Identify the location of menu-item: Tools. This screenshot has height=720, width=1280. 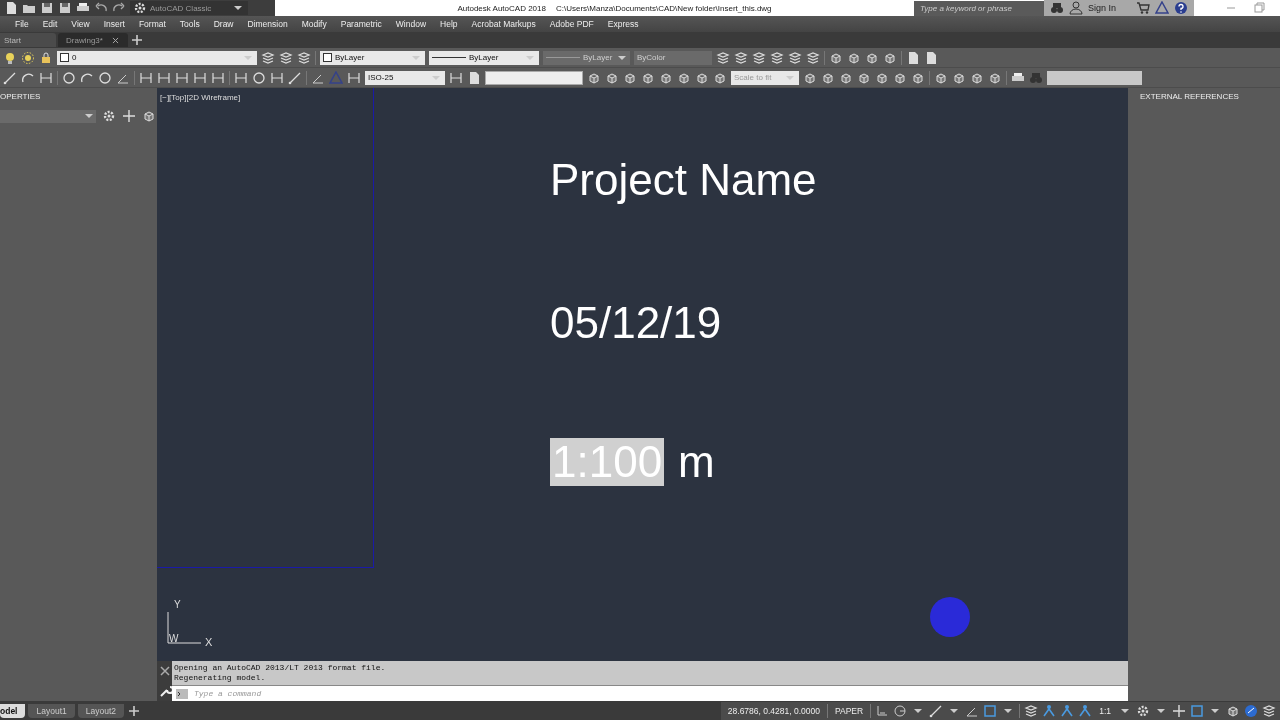
(189, 24).